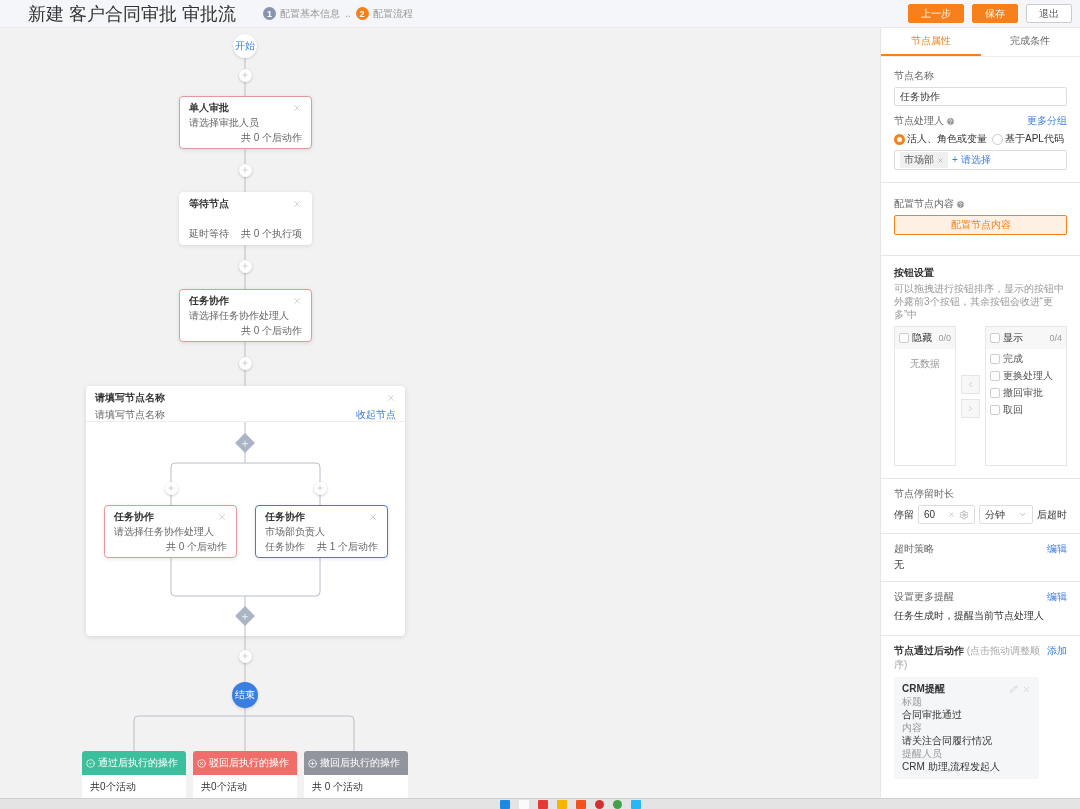  Describe the element at coordinates (924, 597) in the screenshot. I see `field-label: 设置更多提醒` at that location.